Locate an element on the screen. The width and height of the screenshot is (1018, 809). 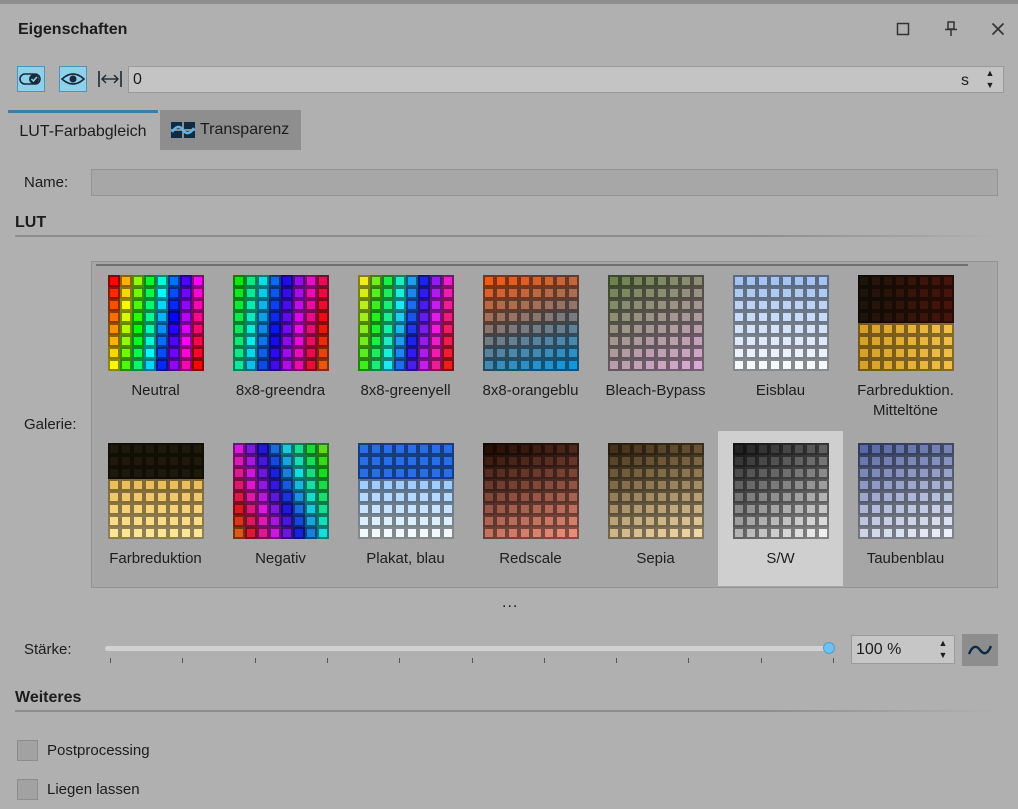
panel-title: Eigenschaften is located at coordinates (73, 29).